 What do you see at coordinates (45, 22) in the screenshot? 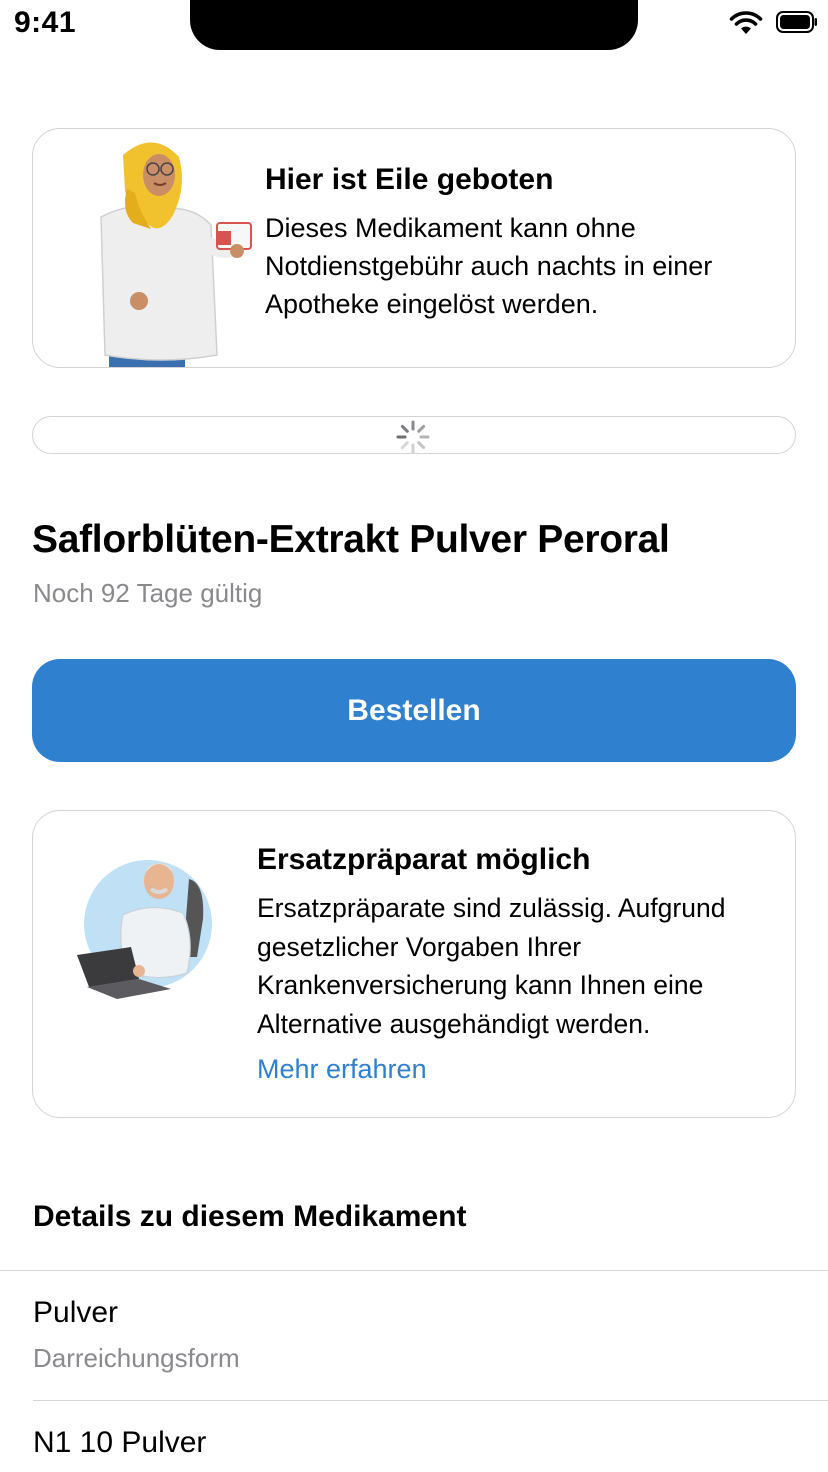
I see `status-time: 9:41` at bounding box center [45, 22].